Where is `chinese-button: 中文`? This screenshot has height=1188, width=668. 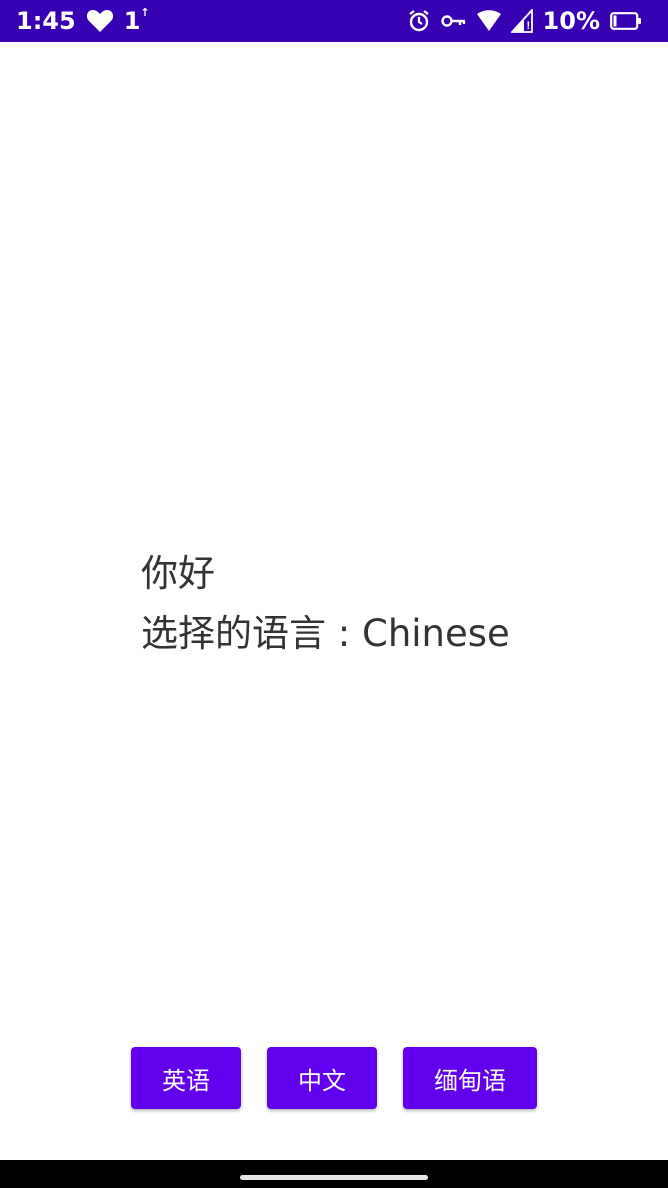
chinese-button: 中文 is located at coordinates (322, 1078).